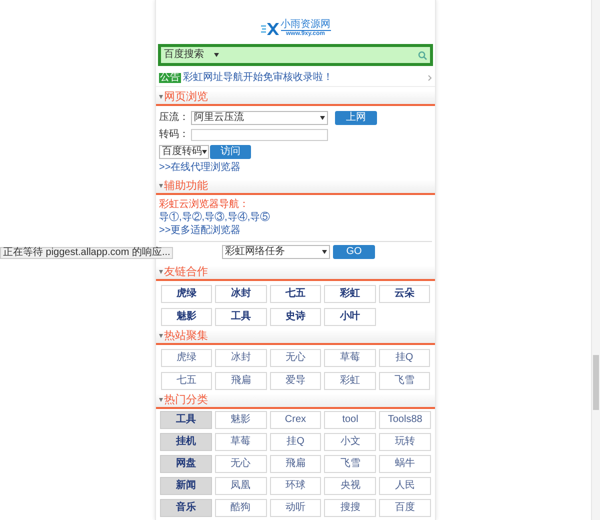  What do you see at coordinates (405, 420) in the screenshot?
I see `site-link: Tools88` at bounding box center [405, 420].